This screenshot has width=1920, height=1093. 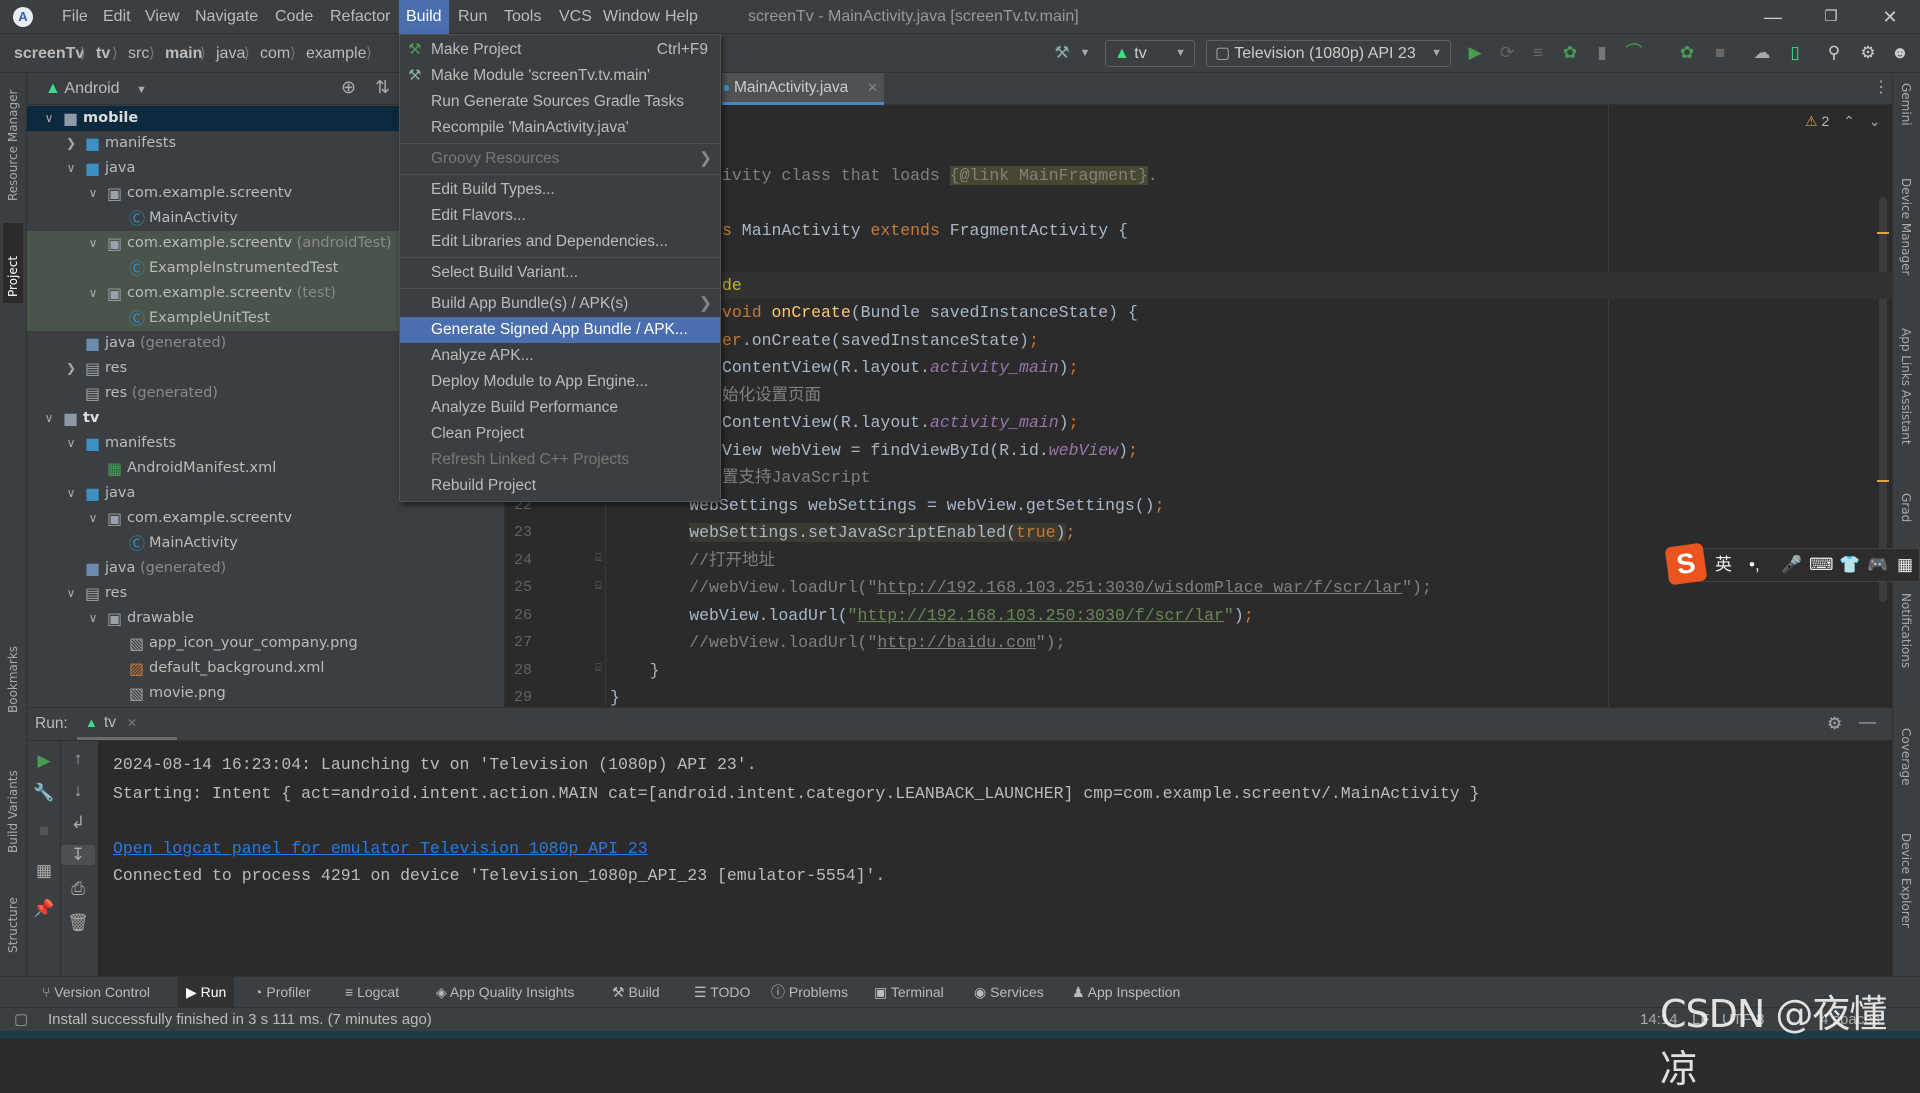 What do you see at coordinates (809, 992) in the screenshot?
I see `tool-window-problems: ⓘ Problems` at bounding box center [809, 992].